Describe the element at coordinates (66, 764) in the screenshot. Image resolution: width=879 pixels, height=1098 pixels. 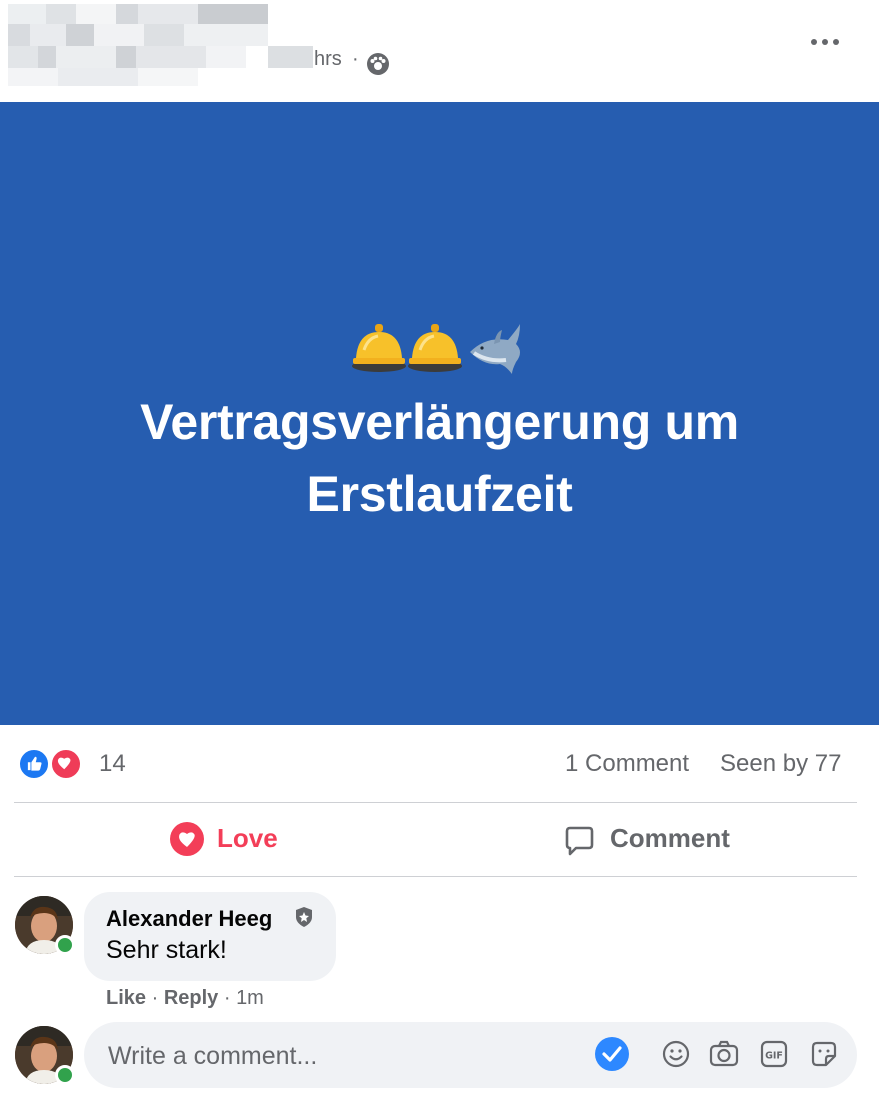
I see `love-reaction-icon` at that location.